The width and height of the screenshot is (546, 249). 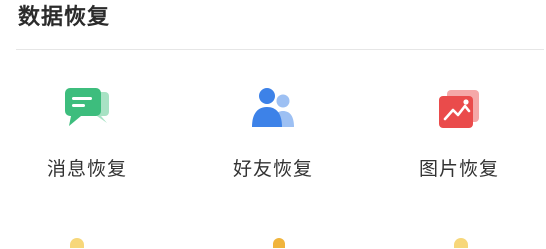 What do you see at coordinates (459, 110) in the screenshot?
I see `picture-icon` at bounding box center [459, 110].